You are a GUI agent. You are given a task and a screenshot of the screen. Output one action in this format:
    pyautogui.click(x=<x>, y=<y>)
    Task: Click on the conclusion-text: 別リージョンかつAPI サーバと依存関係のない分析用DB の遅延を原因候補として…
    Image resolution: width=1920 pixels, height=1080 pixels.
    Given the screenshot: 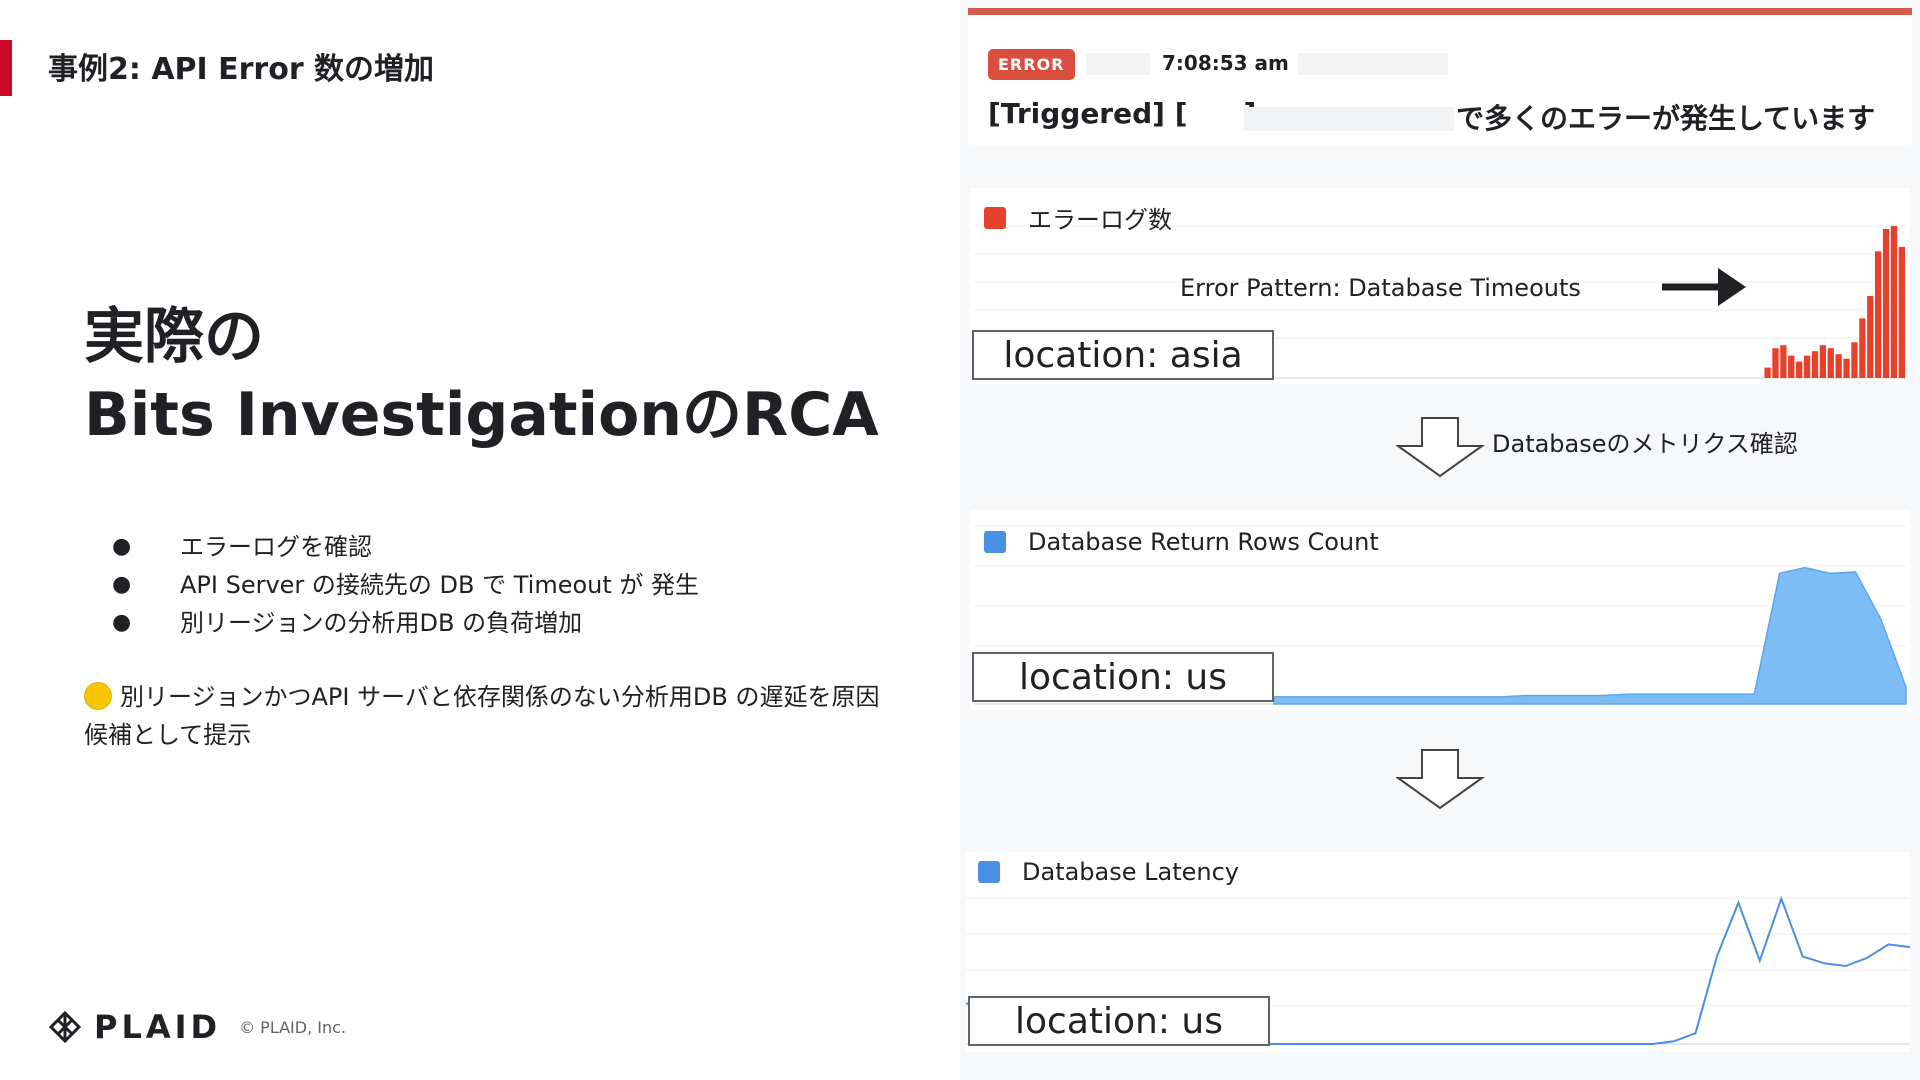 What is the action you would take?
    pyautogui.click(x=482, y=716)
    